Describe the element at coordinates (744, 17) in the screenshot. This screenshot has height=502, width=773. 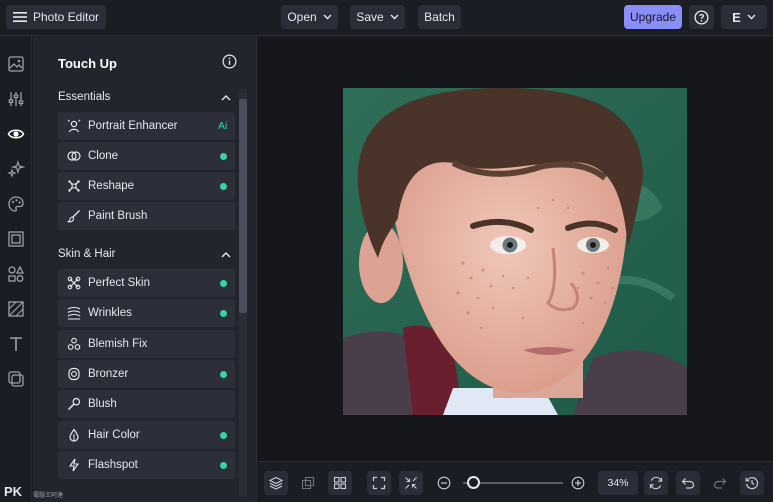
I see `account-button: E` at that location.